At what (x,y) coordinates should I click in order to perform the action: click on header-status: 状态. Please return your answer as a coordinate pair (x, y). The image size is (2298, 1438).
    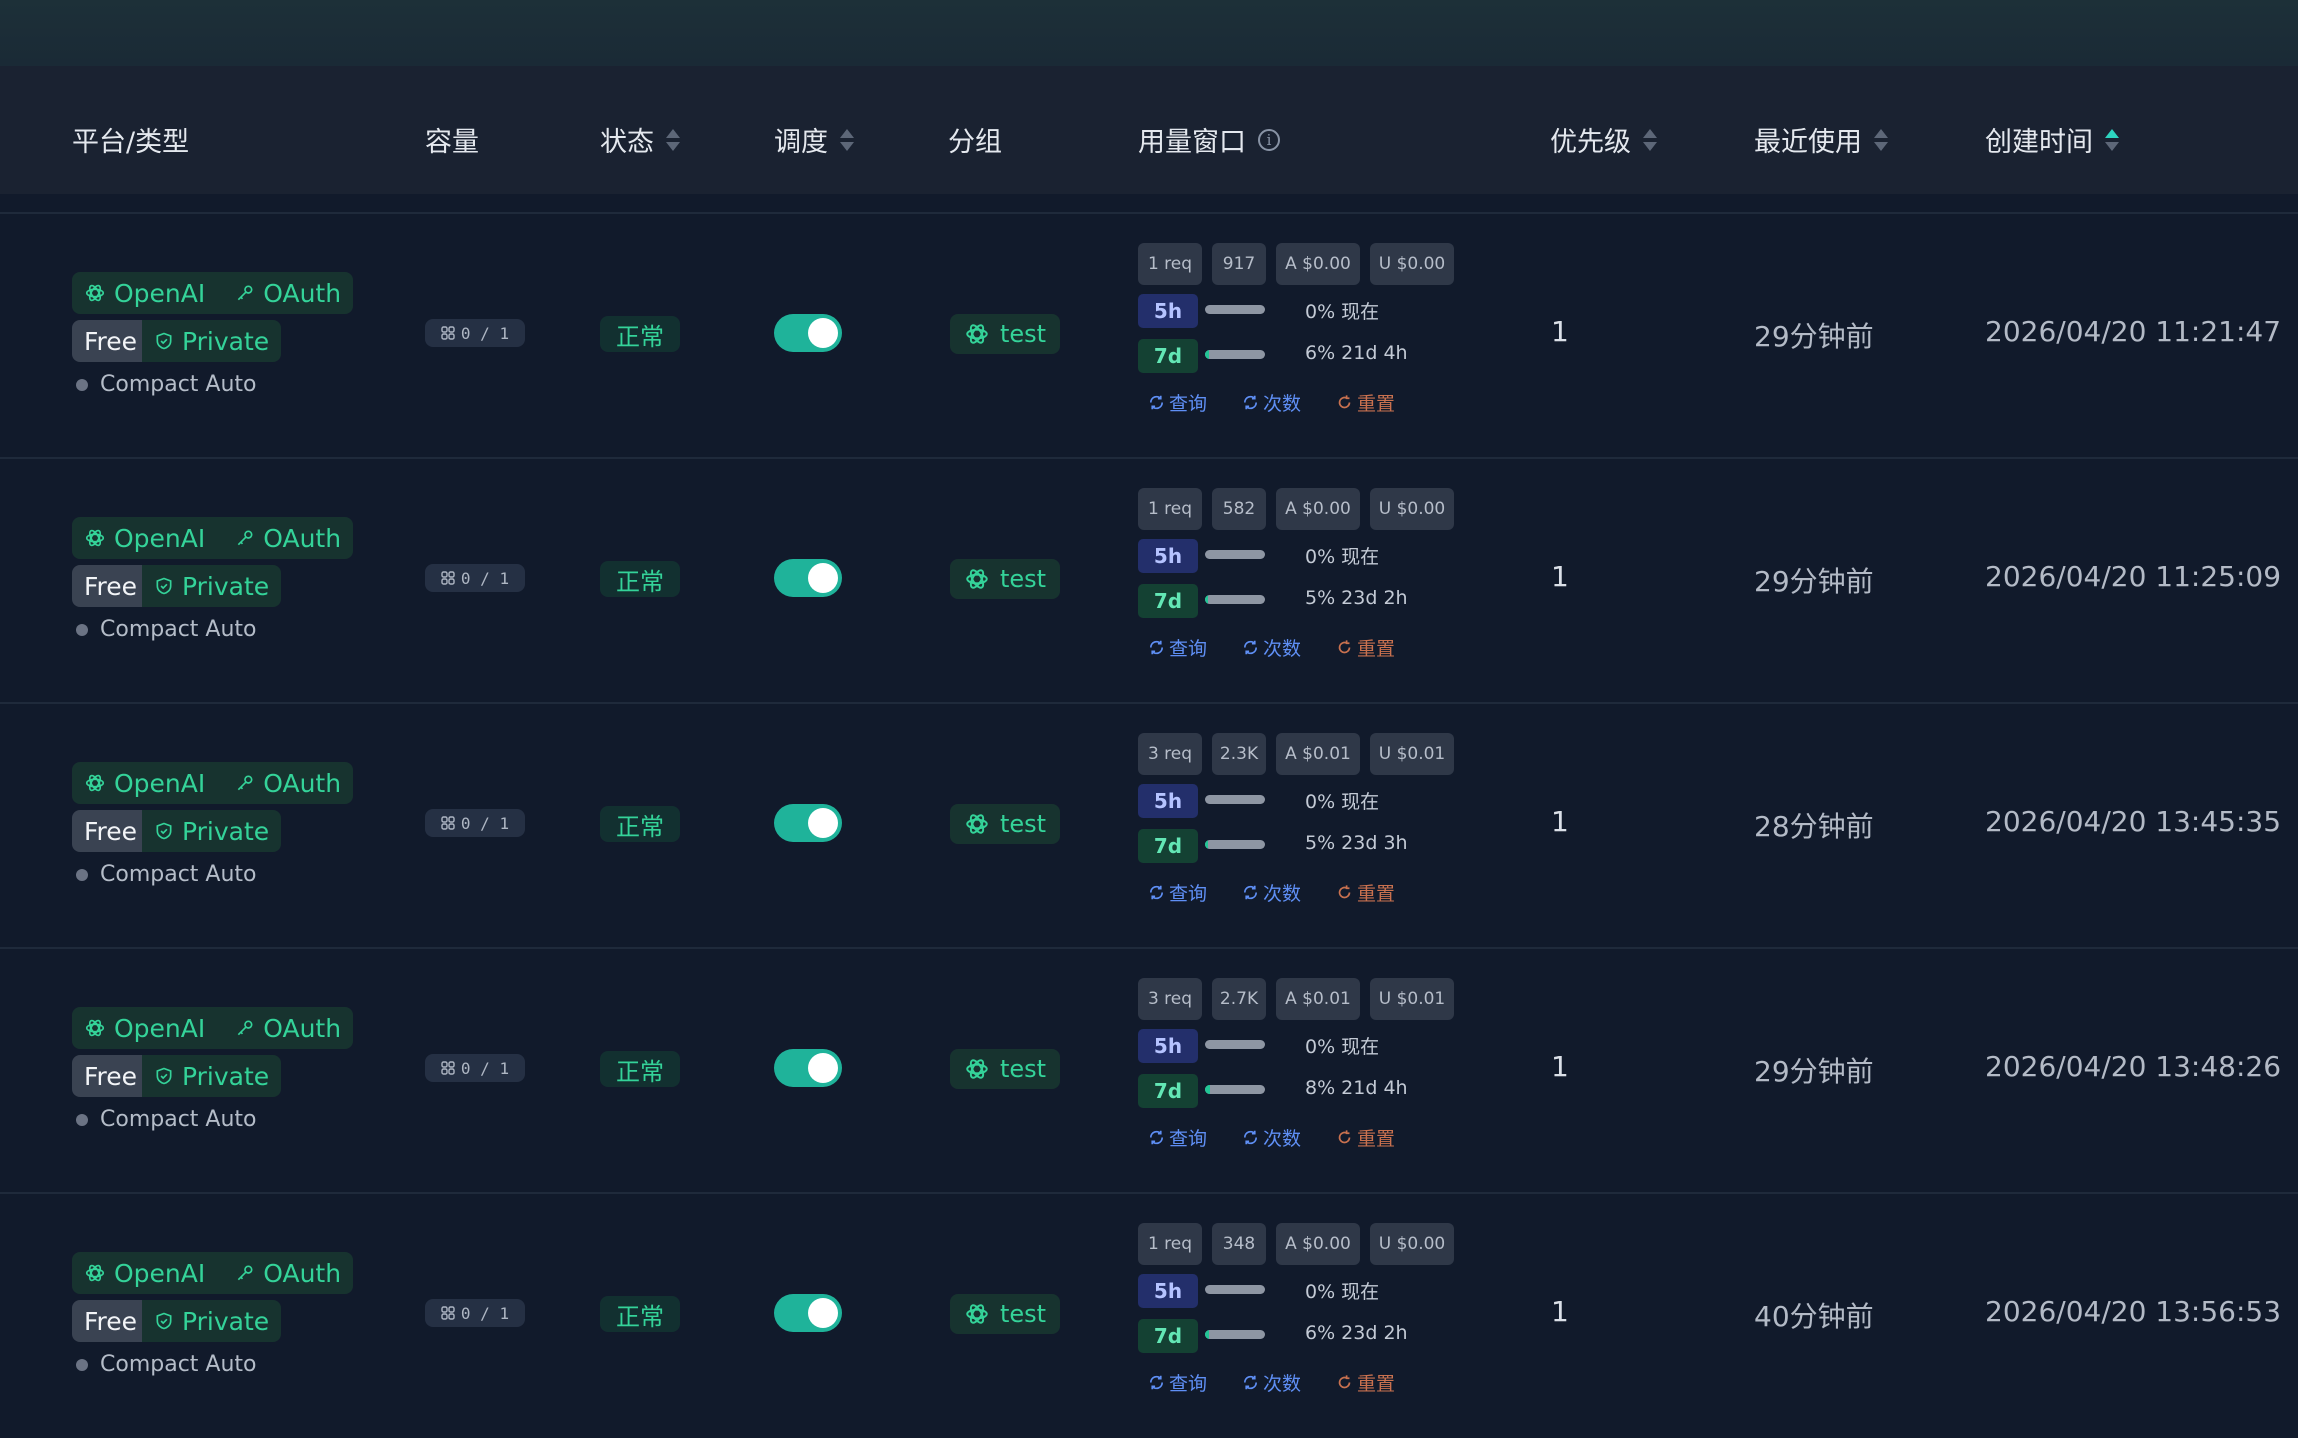
    Looking at the image, I should click on (640, 139).